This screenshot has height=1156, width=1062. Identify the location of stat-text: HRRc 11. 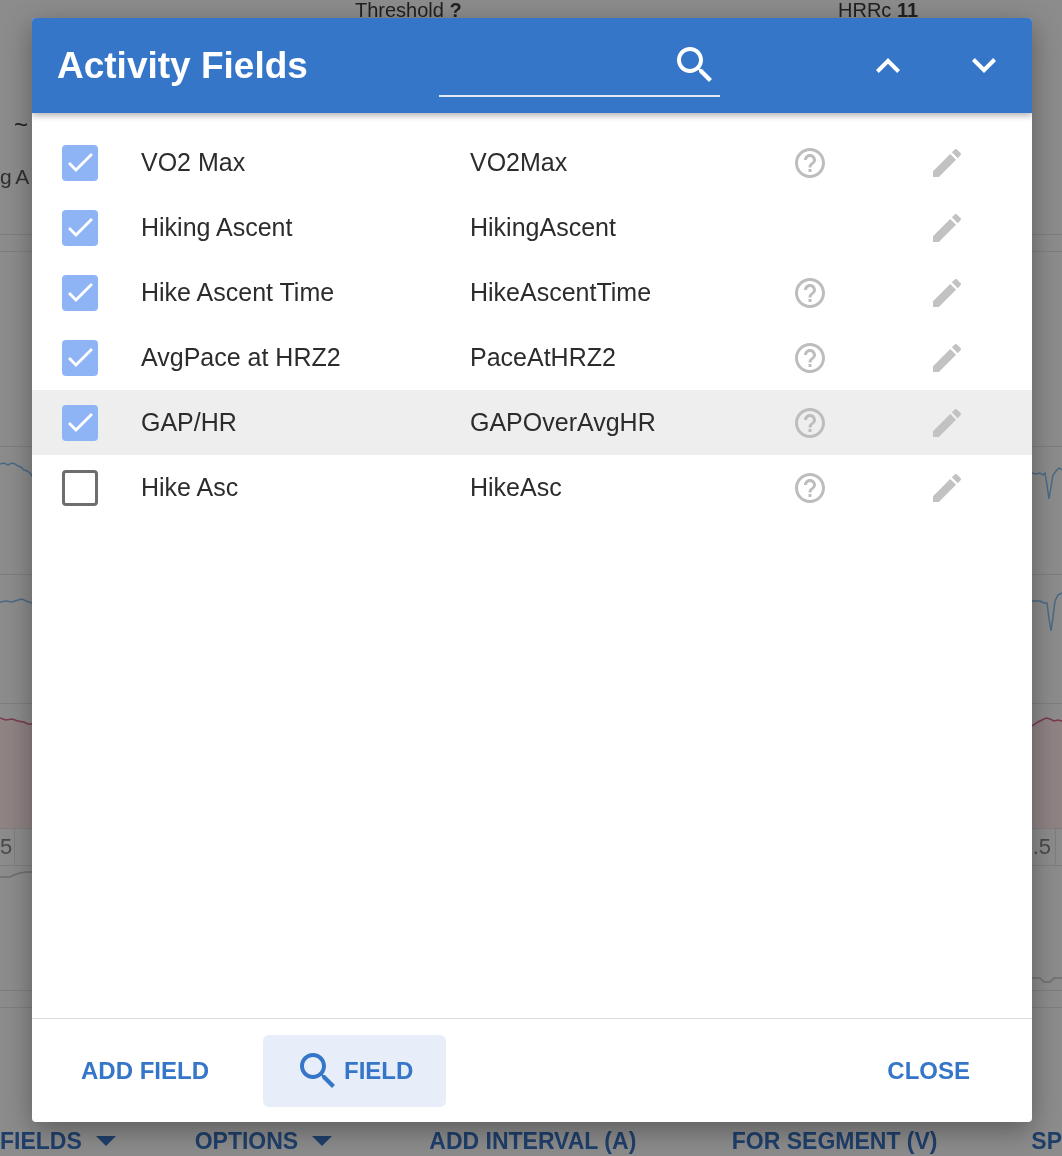
(878, 10).